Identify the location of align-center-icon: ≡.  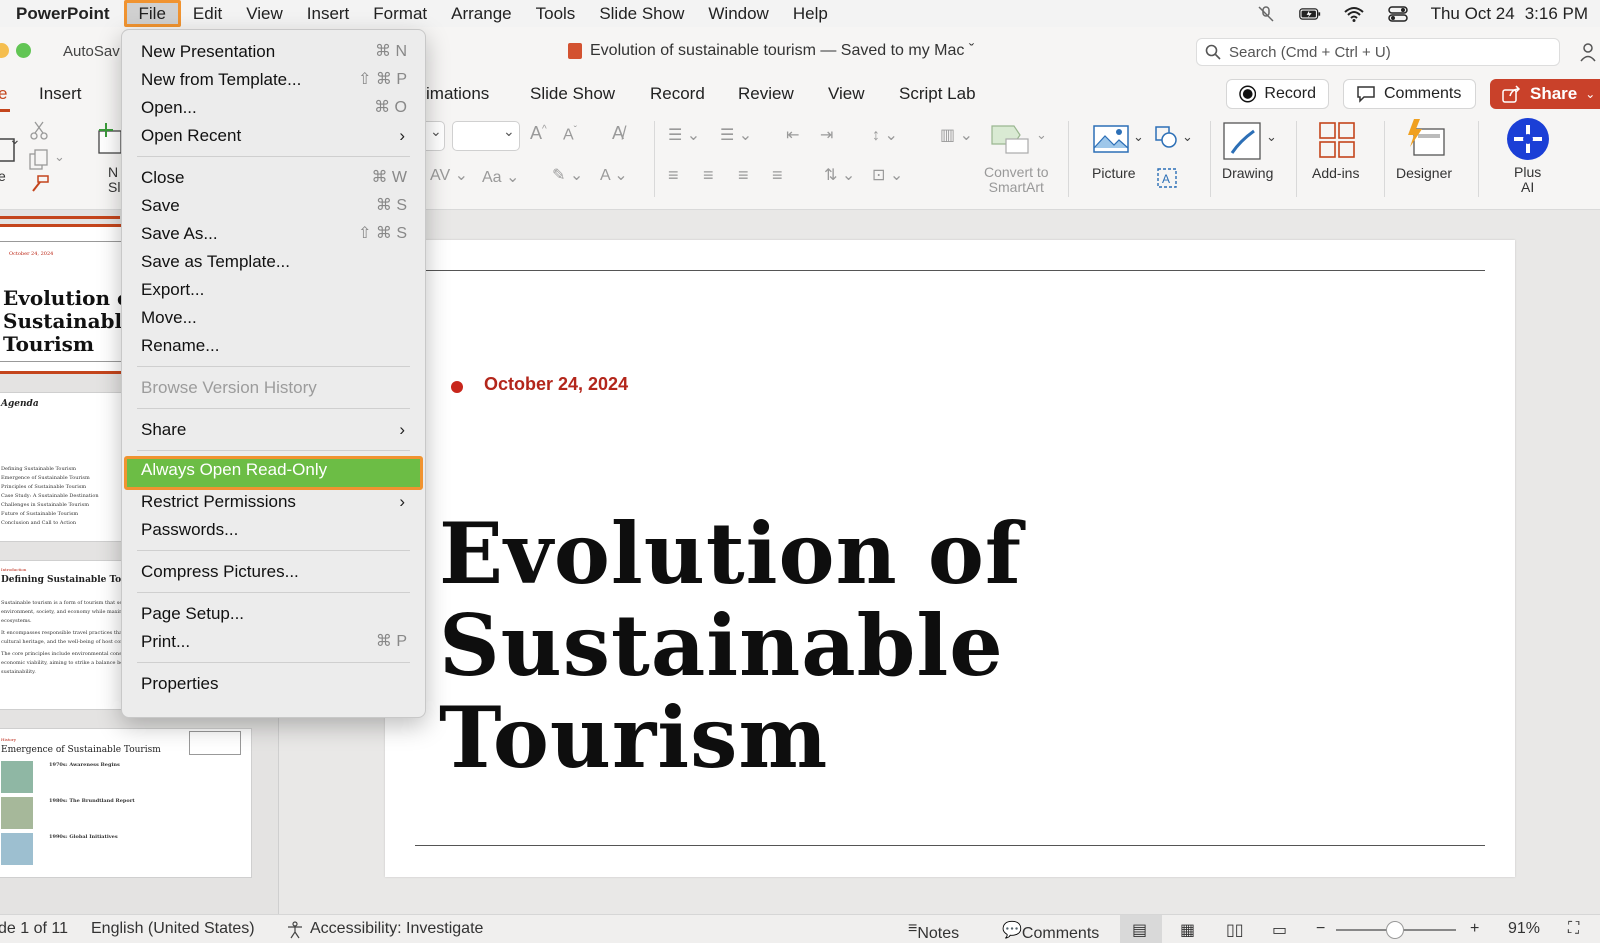
(708, 175).